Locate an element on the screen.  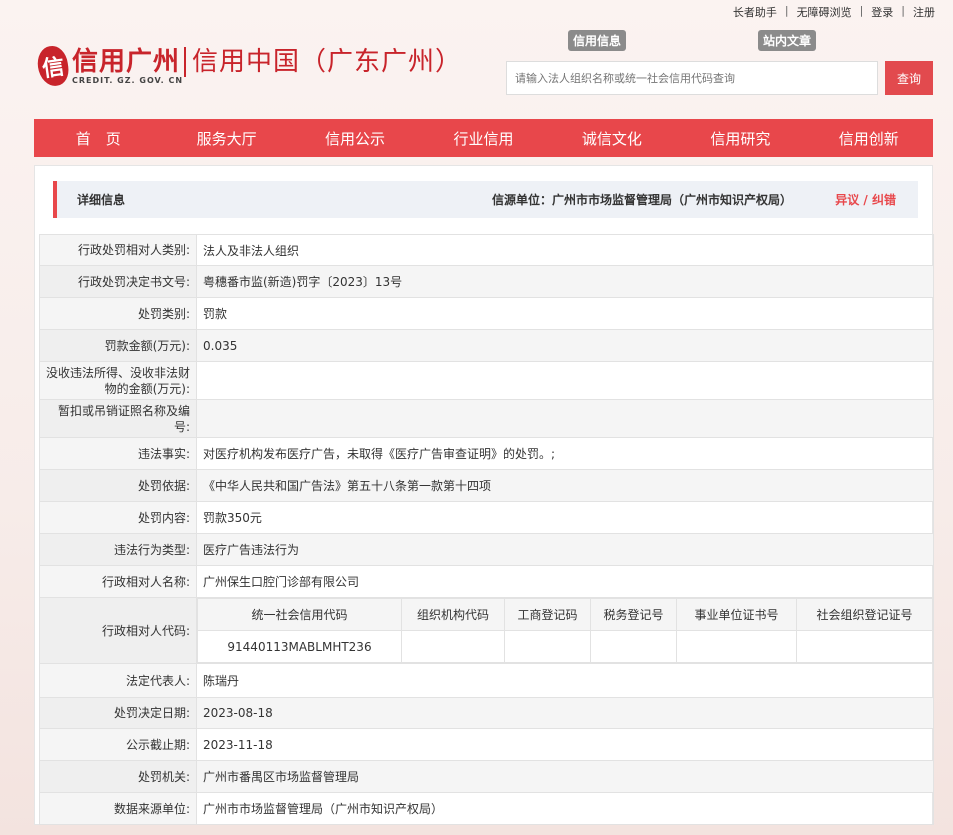
table-row: 处罚机关: 广州市番禺区市场监督管理局 is located at coordinates (486, 776).